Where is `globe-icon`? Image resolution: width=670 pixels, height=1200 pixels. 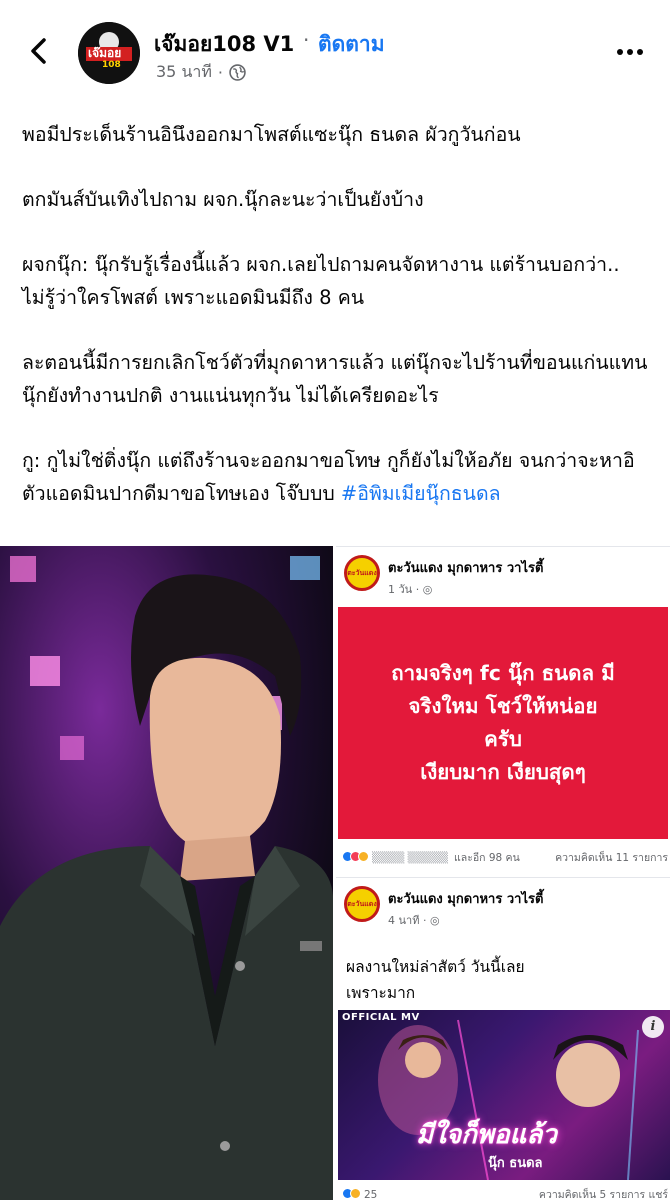
globe-icon is located at coordinates (237, 72).